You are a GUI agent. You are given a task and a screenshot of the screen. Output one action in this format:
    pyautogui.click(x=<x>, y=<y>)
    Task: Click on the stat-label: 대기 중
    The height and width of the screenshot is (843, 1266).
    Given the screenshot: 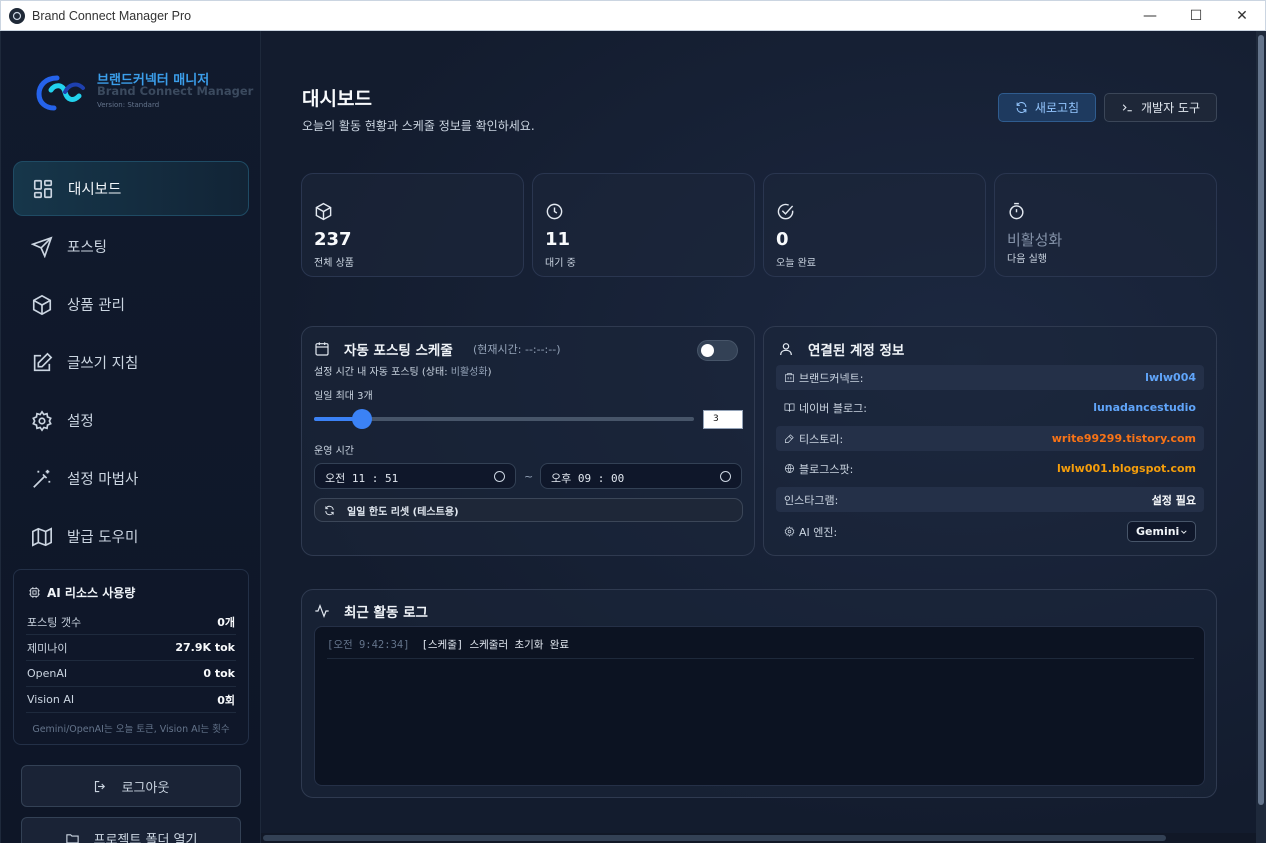 What is the action you would take?
    pyautogui.click(x=560, y=263)
    